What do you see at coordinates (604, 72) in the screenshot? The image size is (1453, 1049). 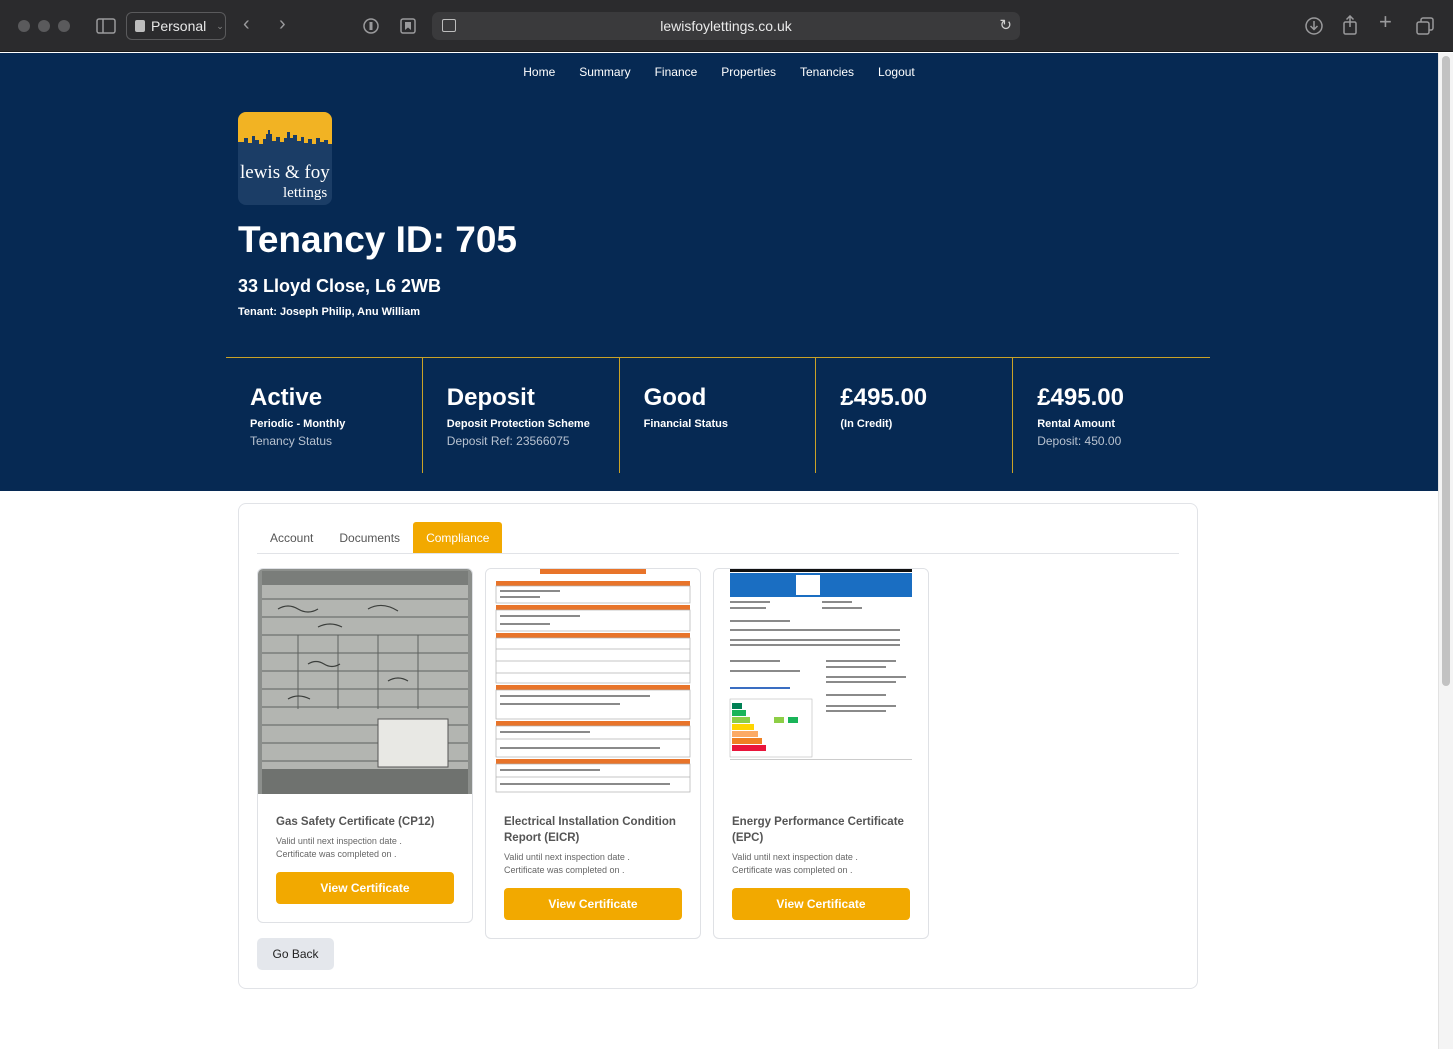 I see `nav-summary: Summary` at bounding box center [604, 72].